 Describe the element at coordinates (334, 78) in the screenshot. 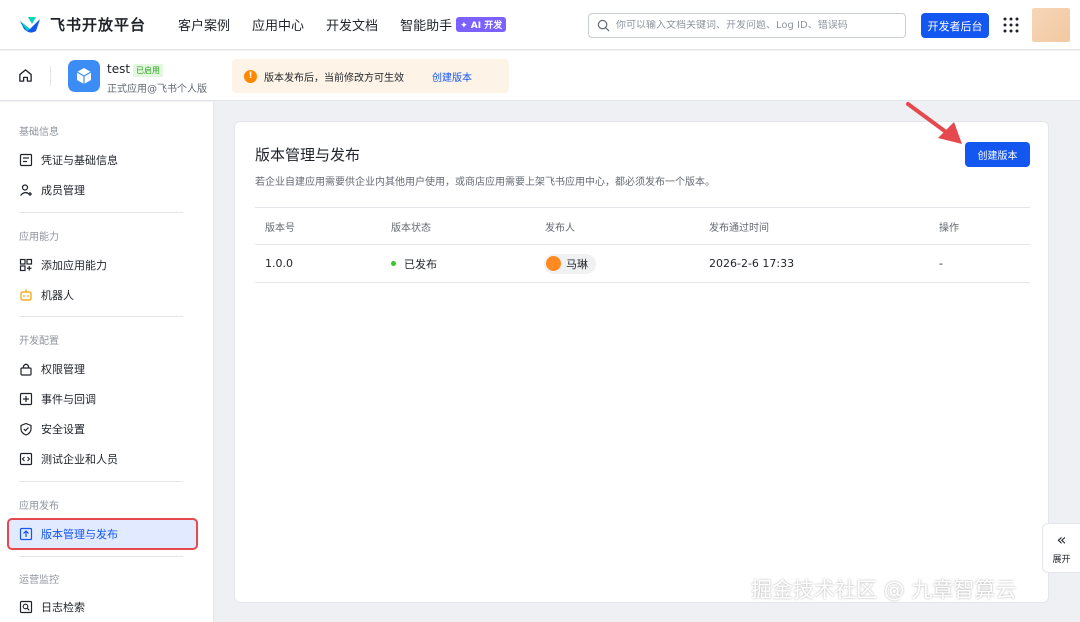

I see `notice-text: 版本发布后，当前修改方可生效` at that location.